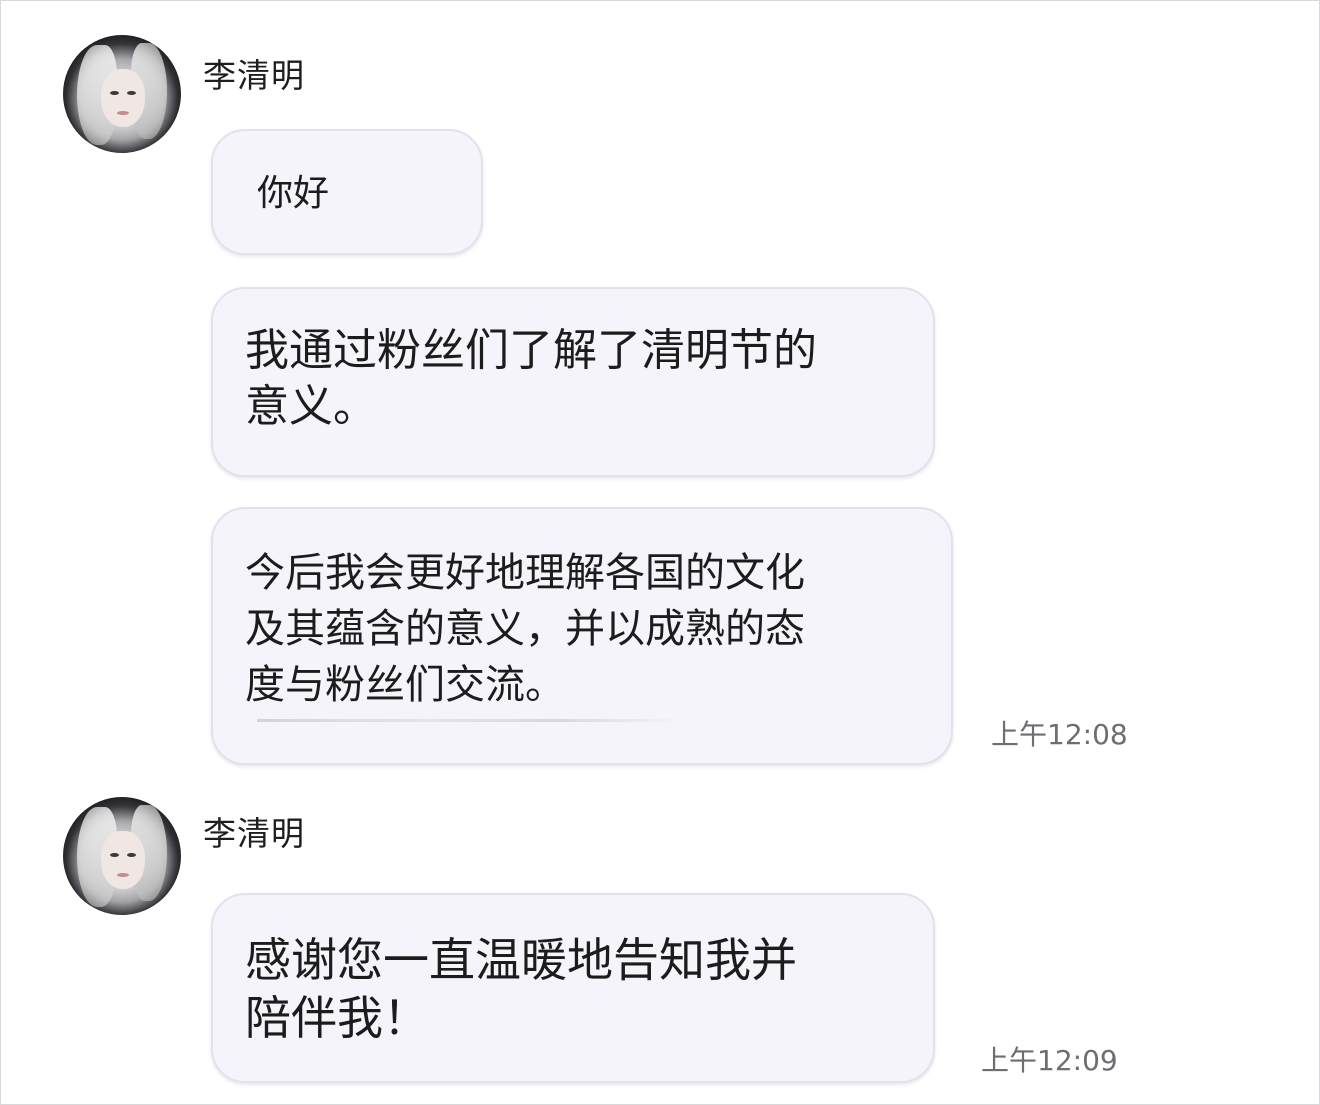 Image resolution: width=1320 pixels, height=1105 pixels. I want to click on message-text: 你好, so click(293, 193).